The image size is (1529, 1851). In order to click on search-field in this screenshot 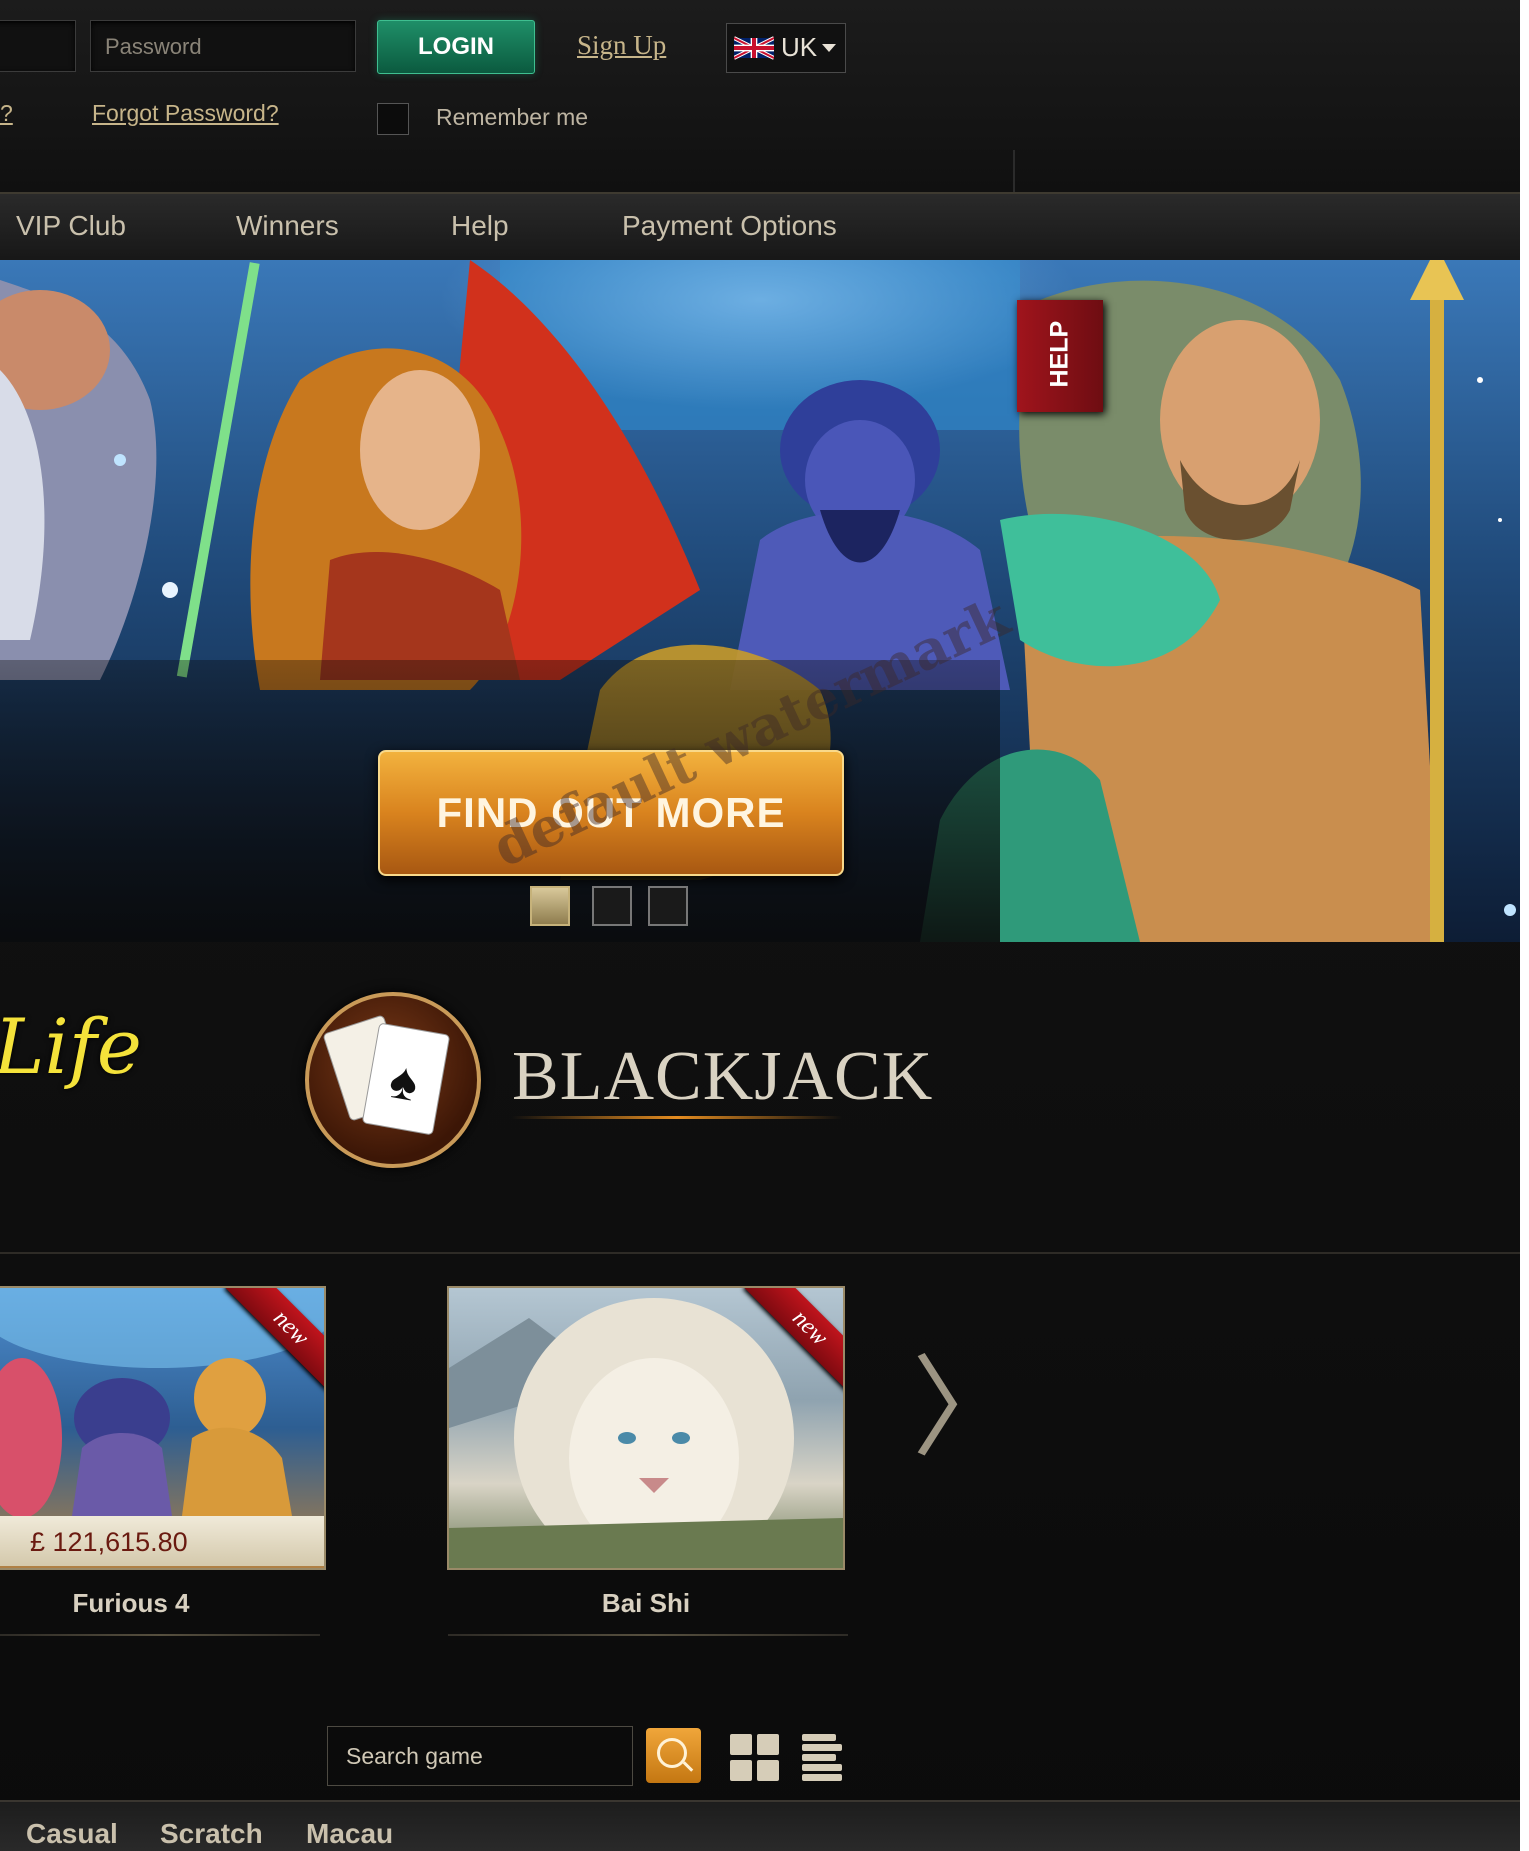, I will do `click(480, 1756)`.